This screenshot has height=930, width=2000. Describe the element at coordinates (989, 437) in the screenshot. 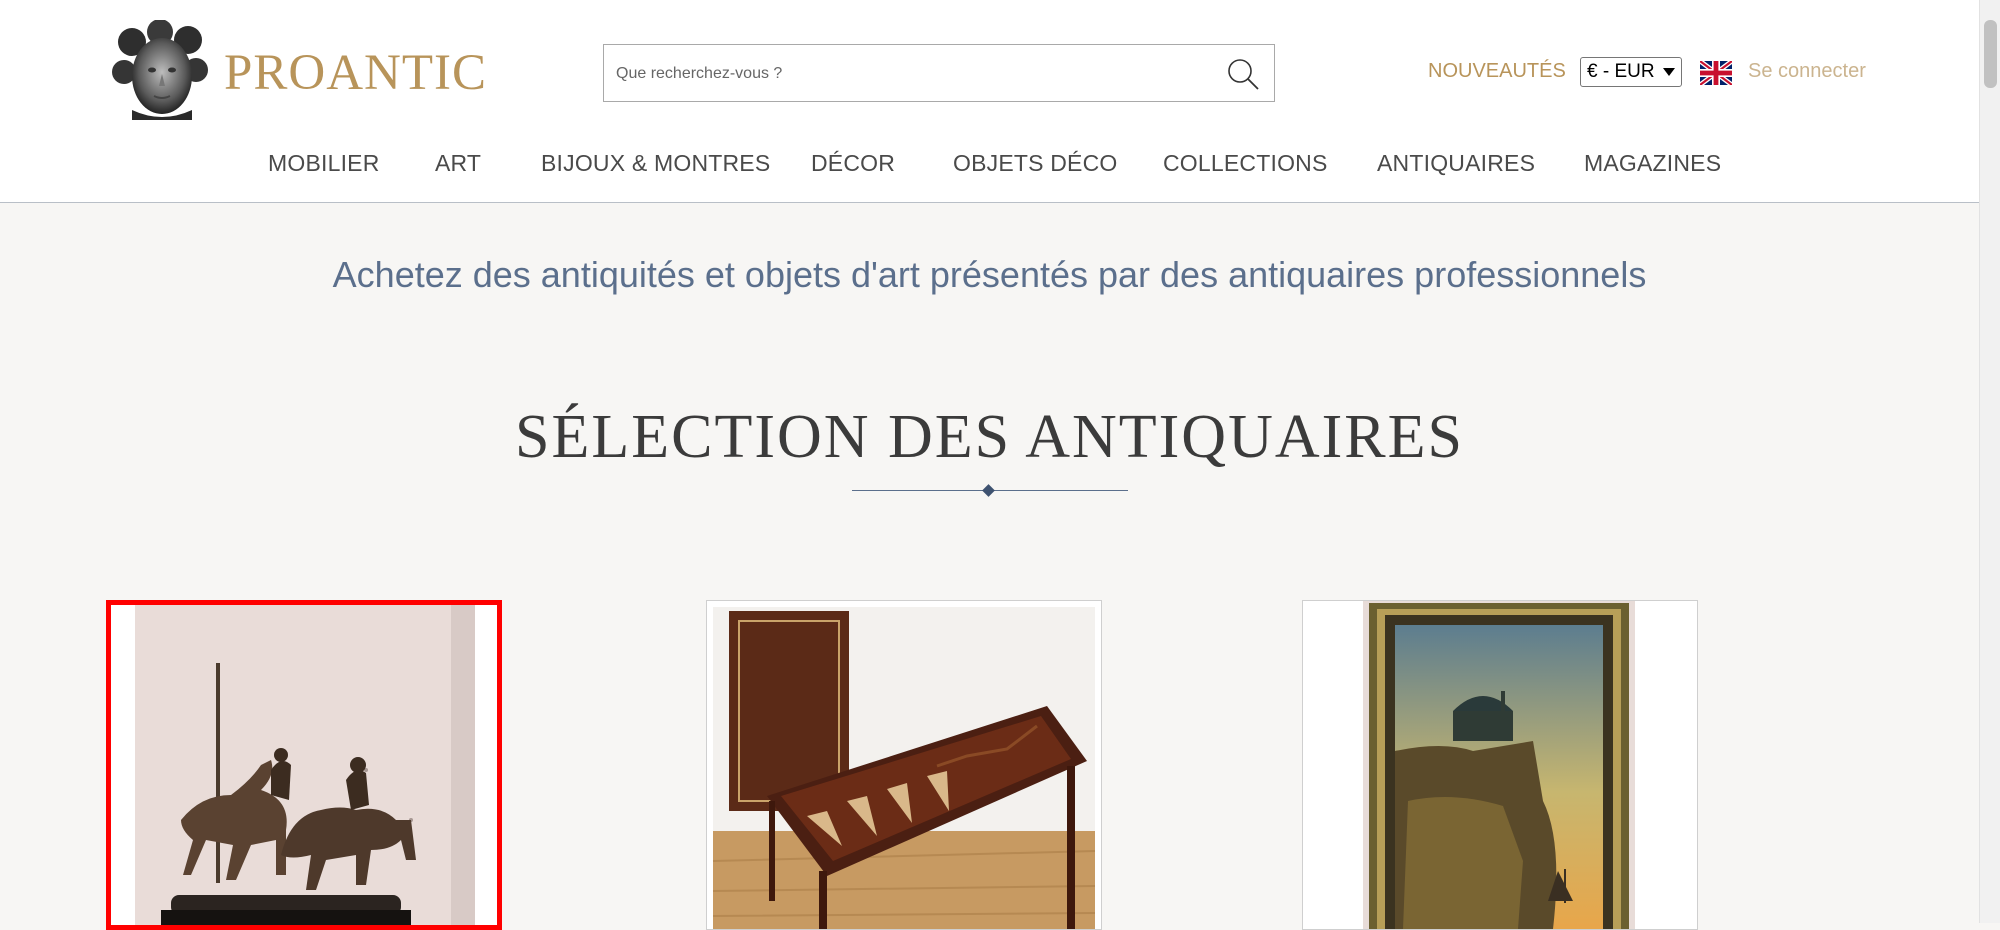

I see `section-title: SÉLECTION DES ANTIQUAIRES` at that location.